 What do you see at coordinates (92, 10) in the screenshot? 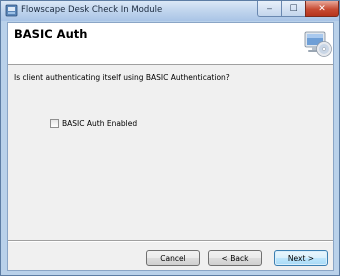
I see `window-title: Flowscape Desk Check In Module` at bounding box center [92, 10].